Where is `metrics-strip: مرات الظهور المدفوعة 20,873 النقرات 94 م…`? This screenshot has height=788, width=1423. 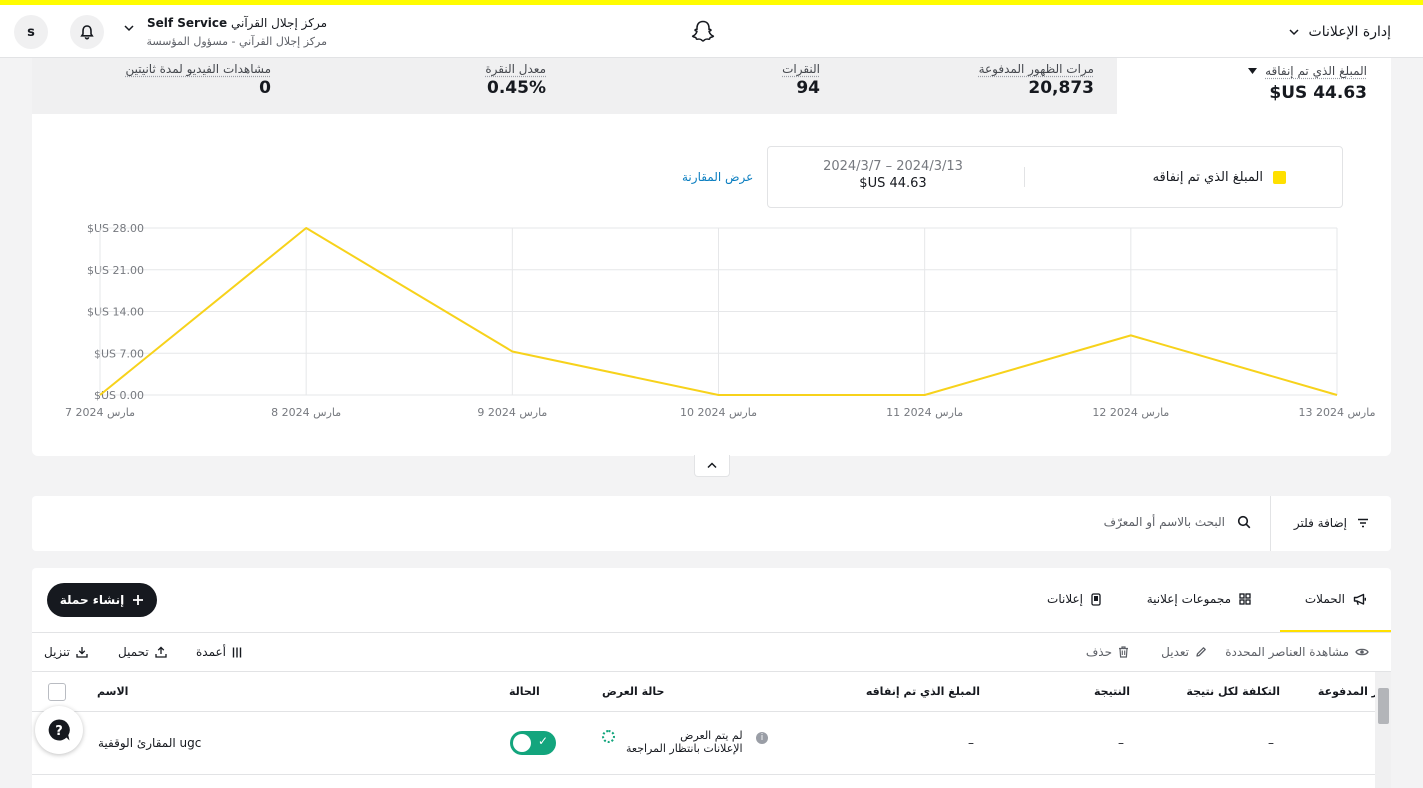
metrics-strip: مرات الظهور المدفوعة 20,873 النقرات 94 م… is located at coordinates (574, 86).